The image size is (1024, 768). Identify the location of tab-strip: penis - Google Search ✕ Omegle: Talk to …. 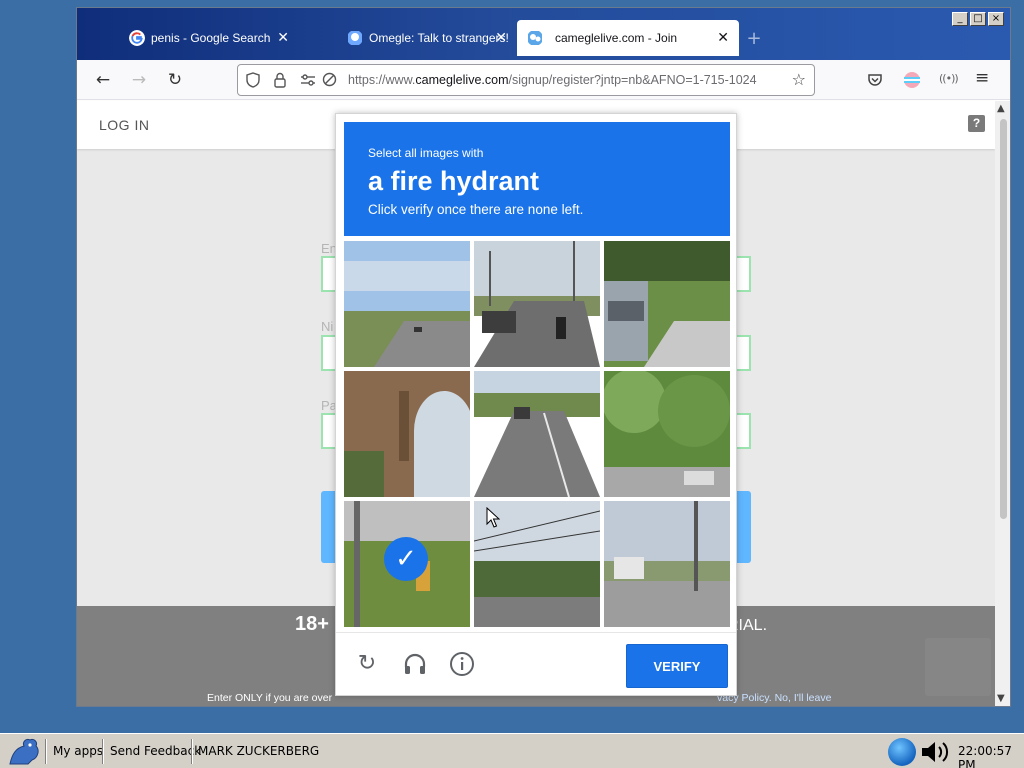
(425, 38).